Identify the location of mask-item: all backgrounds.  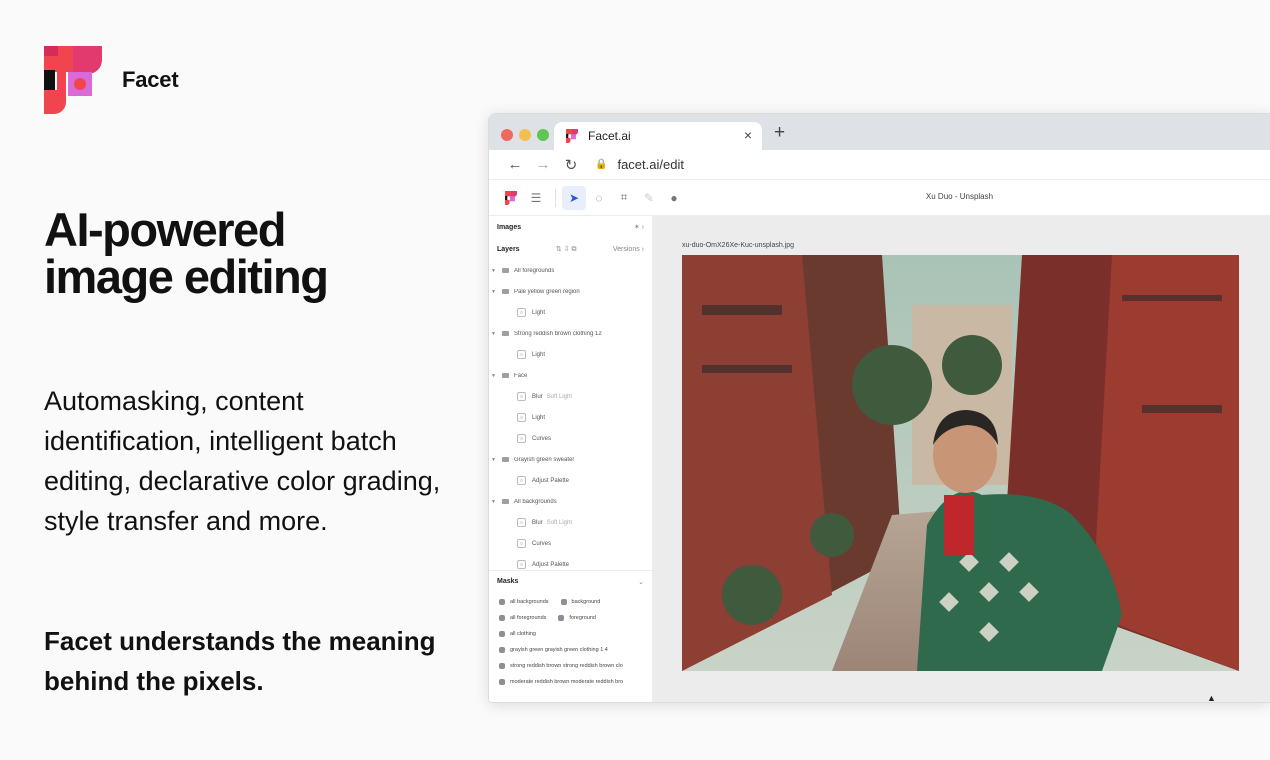
(524, 602).